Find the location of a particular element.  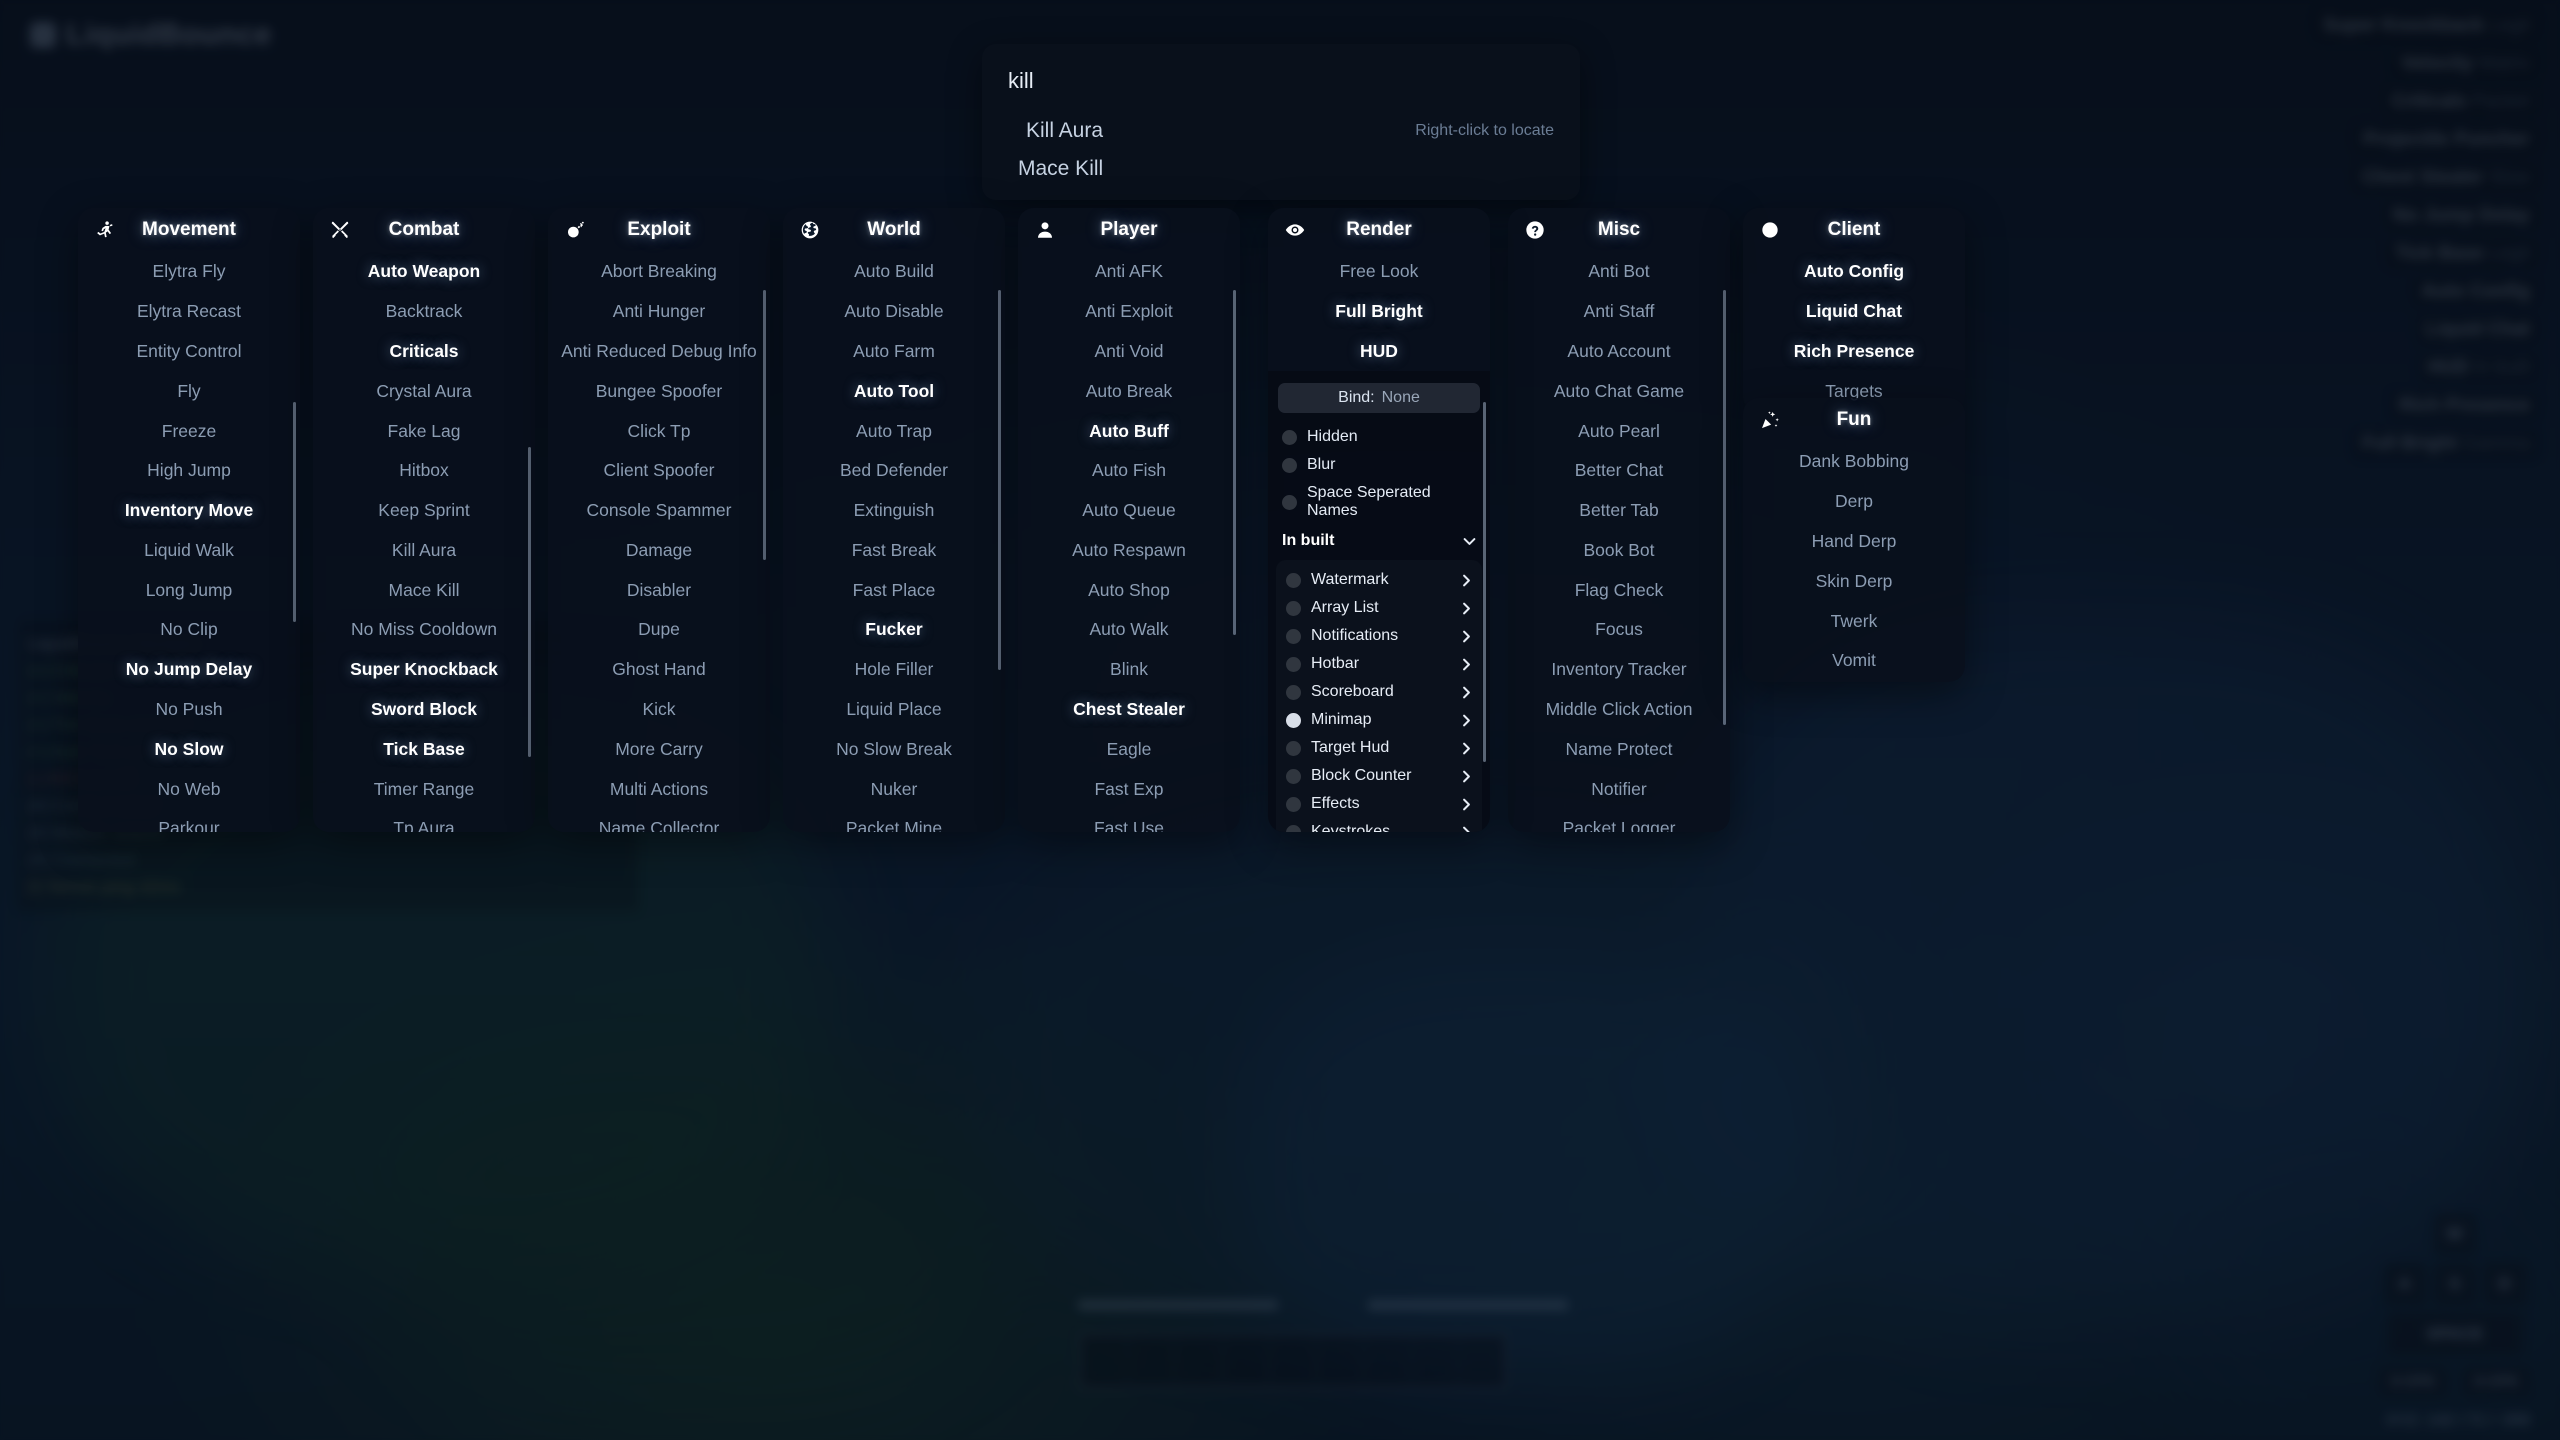

module-item: Entity Control is located at coordinates (189, 352).